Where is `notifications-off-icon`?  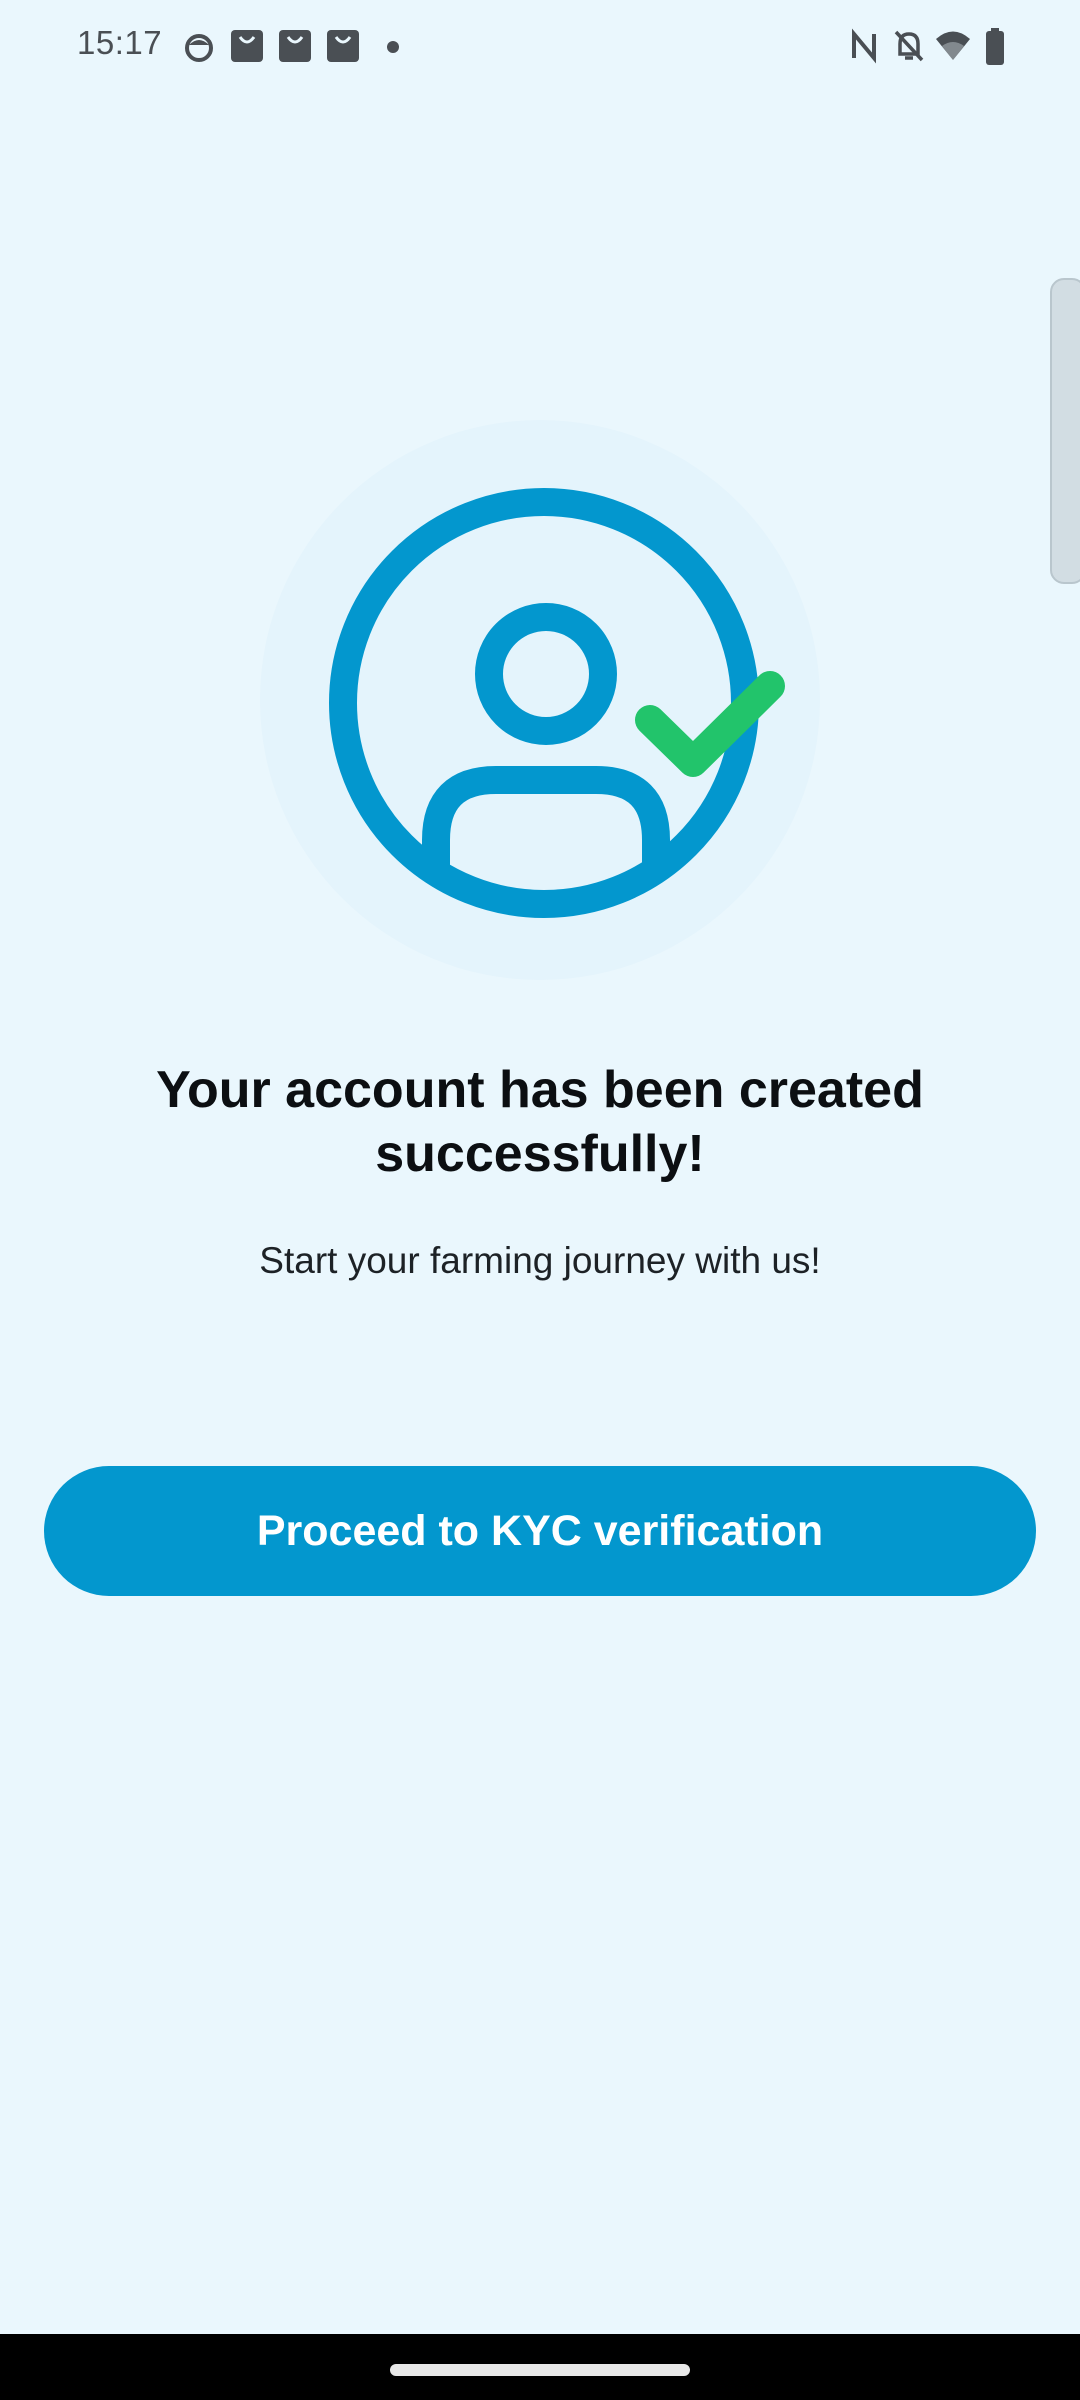
notifications-off-icon is located at coordinates (909, 46).